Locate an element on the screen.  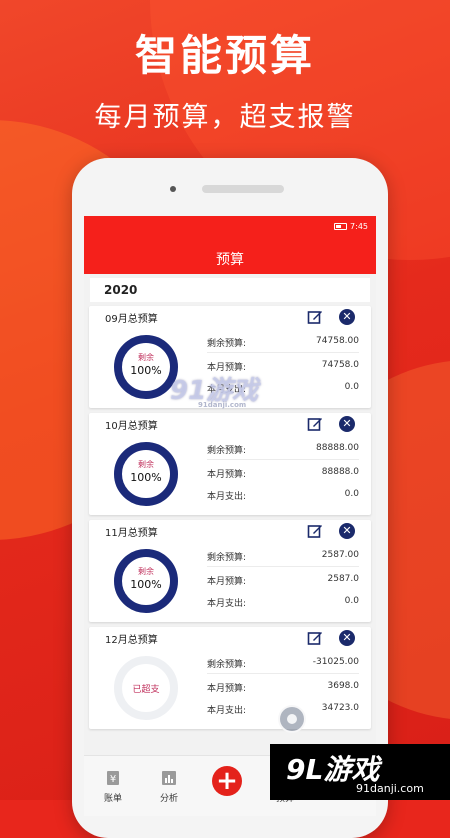
remaining-ring: 已超支 is located at coordinates (146, 688).